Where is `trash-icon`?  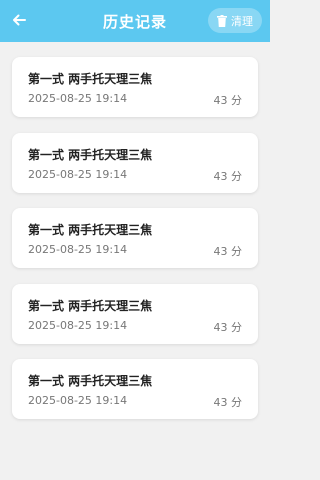
trash-icon is located at coordinates (222, 20).